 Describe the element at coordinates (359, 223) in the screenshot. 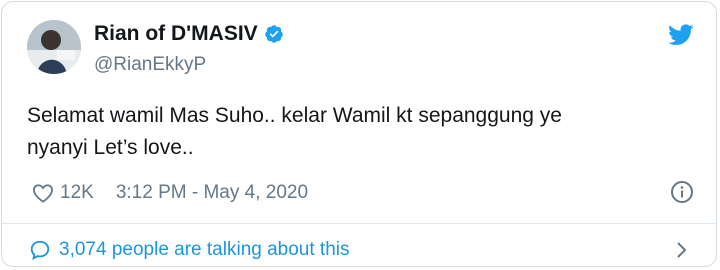

I see `divider` at that location.